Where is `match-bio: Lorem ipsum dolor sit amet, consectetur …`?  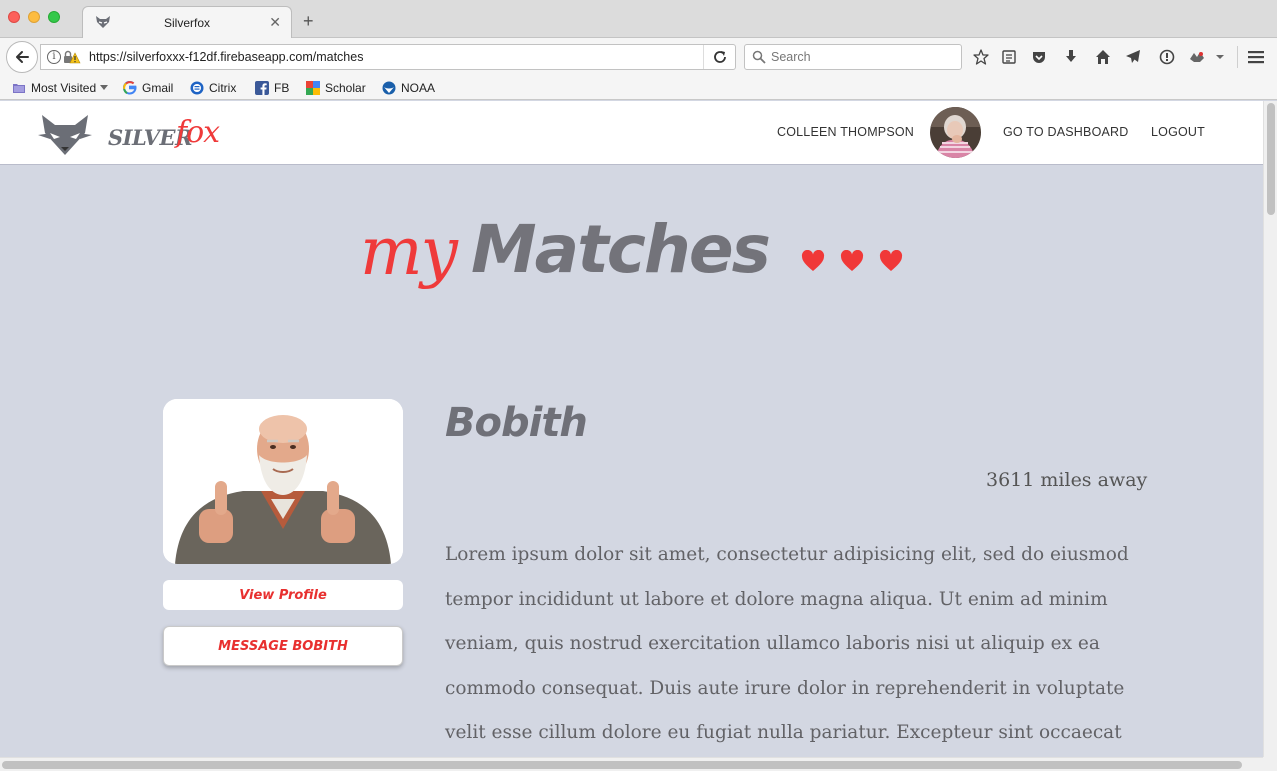
match-bio: Lorem ipsum dolor sit amet, consectetur … is located at coordinates (787, 643).